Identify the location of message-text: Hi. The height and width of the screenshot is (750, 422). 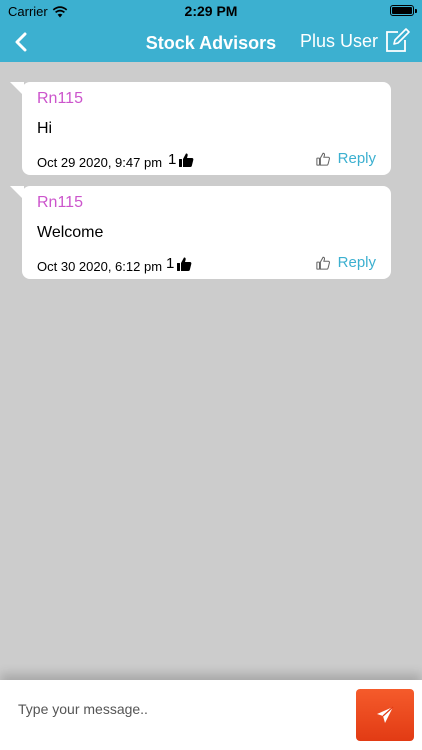
(45, 128).